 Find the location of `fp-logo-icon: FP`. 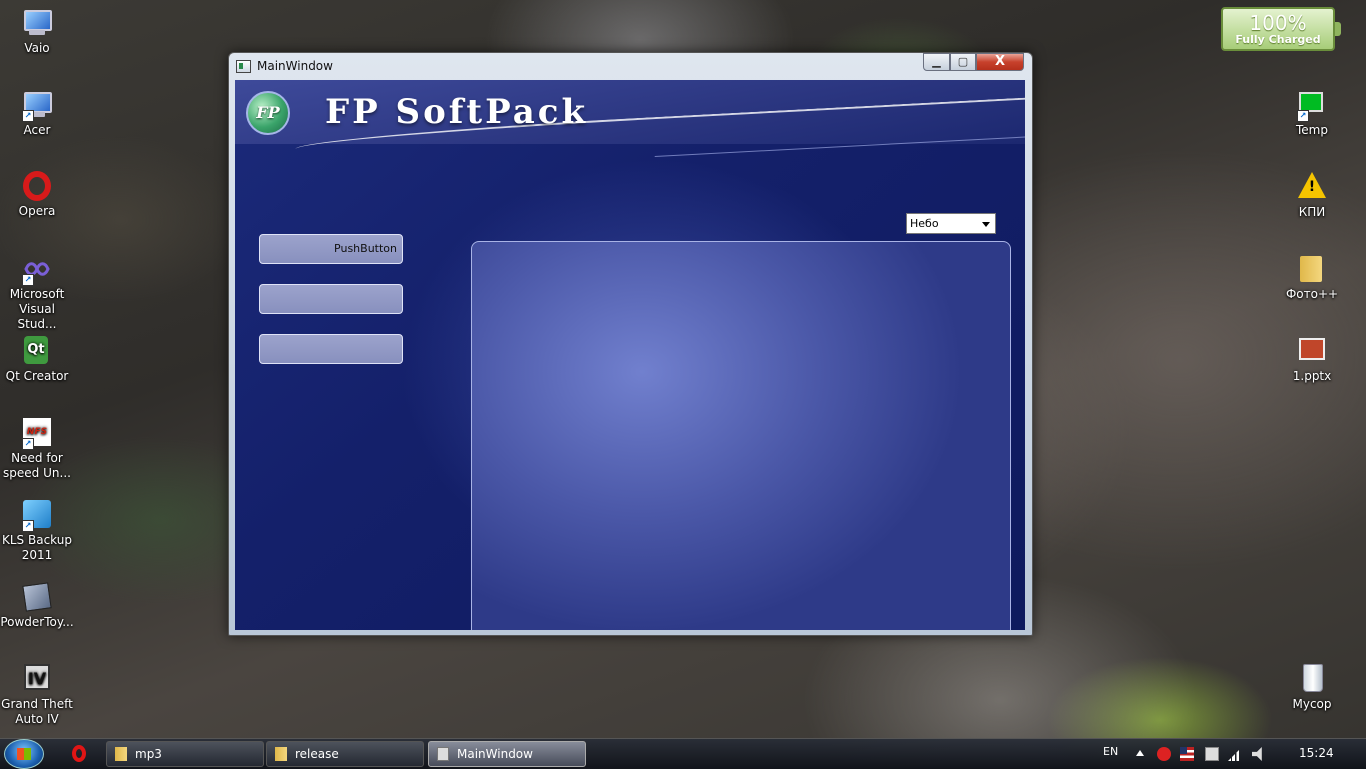

fp-logo-icon: FP is located at coordinates (268, 113).